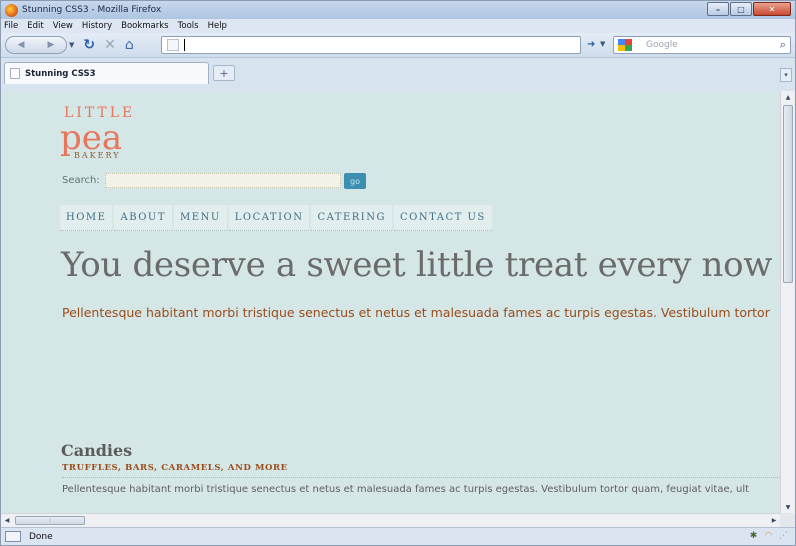 The width and height of the screenshot is (796, 546). Describe the element at coordinates (398, 10) in the screenshot. I see `title-bar: Stunning CSS3 - Mozilla Firefox – □ ✕` at that location.